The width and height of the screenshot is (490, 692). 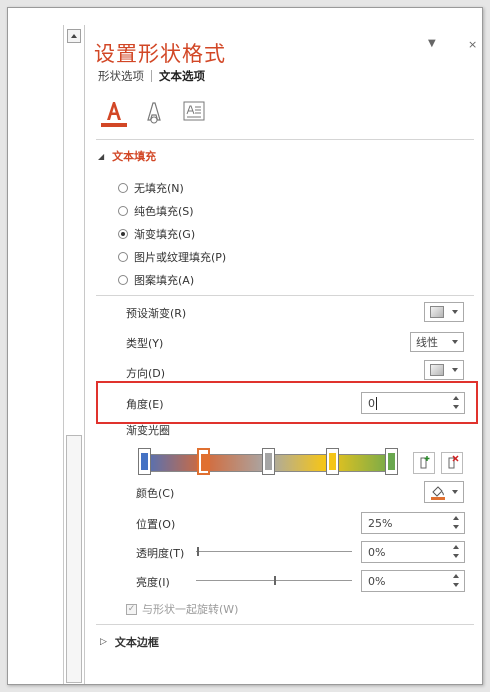 I want to click on remove-gradient-stop-button, so click(x=452, y=463).